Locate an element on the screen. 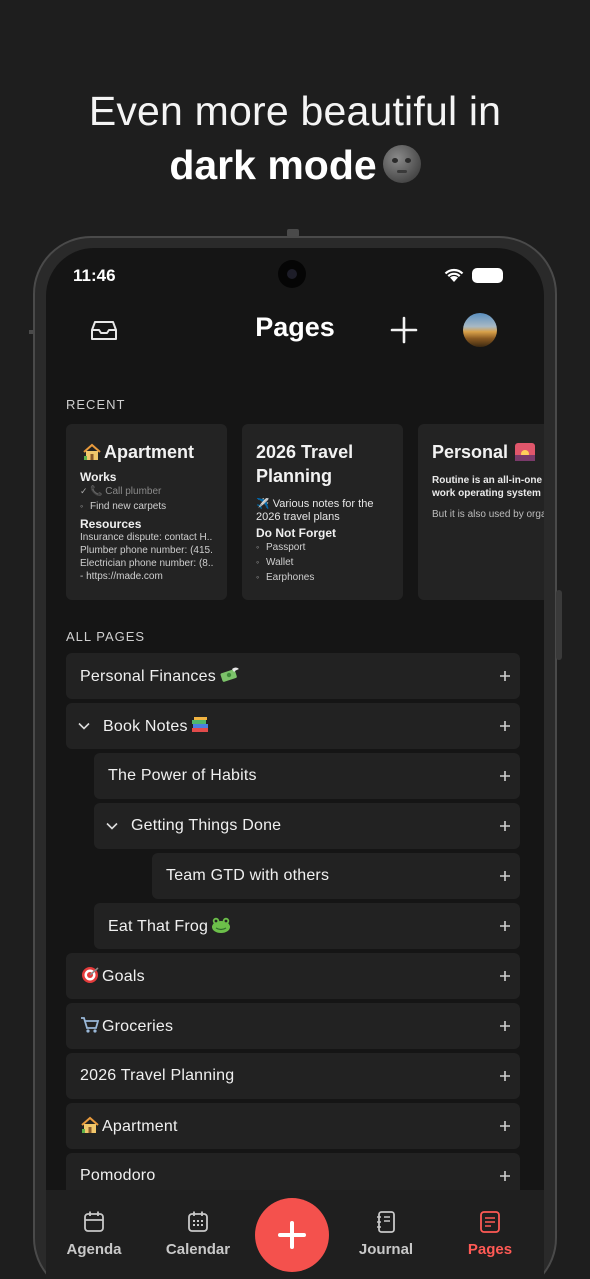 The image size is (590, 1279). money-with-wings-icon is located at coordinates (229, 674).